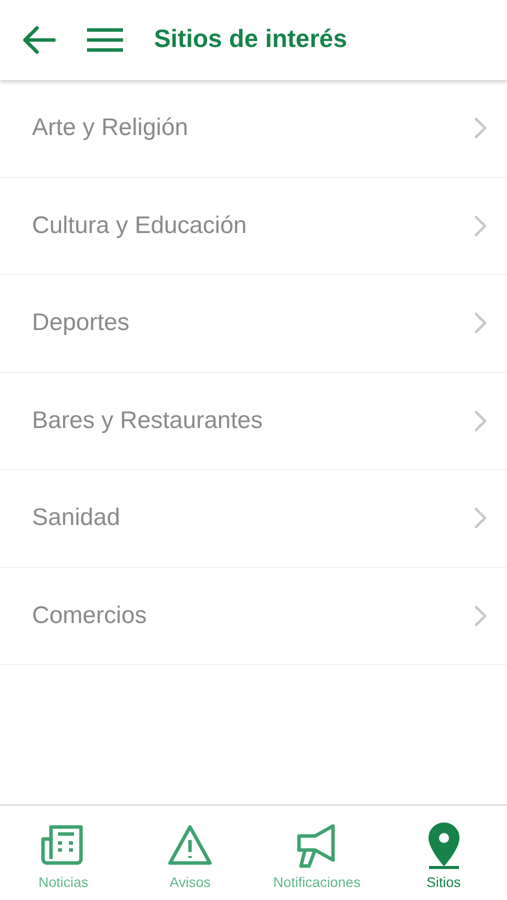  I want to click on category-label: Cultura y Educación, so click(139, 225).